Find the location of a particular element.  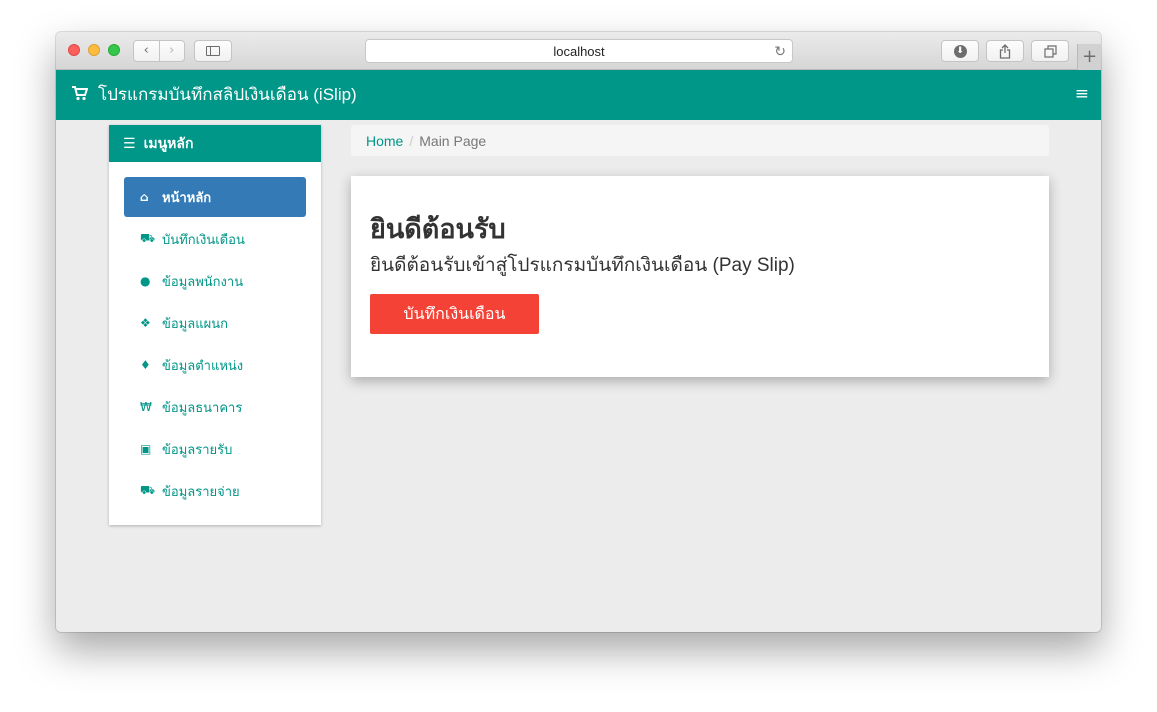

download-icon: ⬇ is located at coordinates (960, 51).